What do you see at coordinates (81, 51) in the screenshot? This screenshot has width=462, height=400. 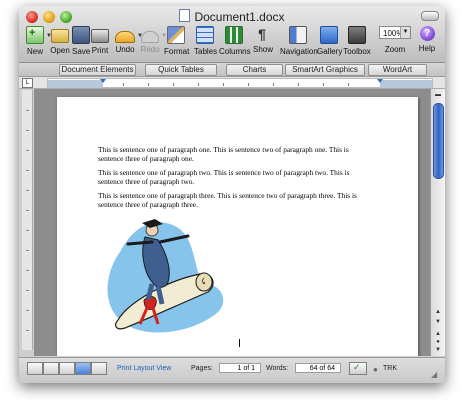 I see `save-label: Save` at bounding box center [81, 51].